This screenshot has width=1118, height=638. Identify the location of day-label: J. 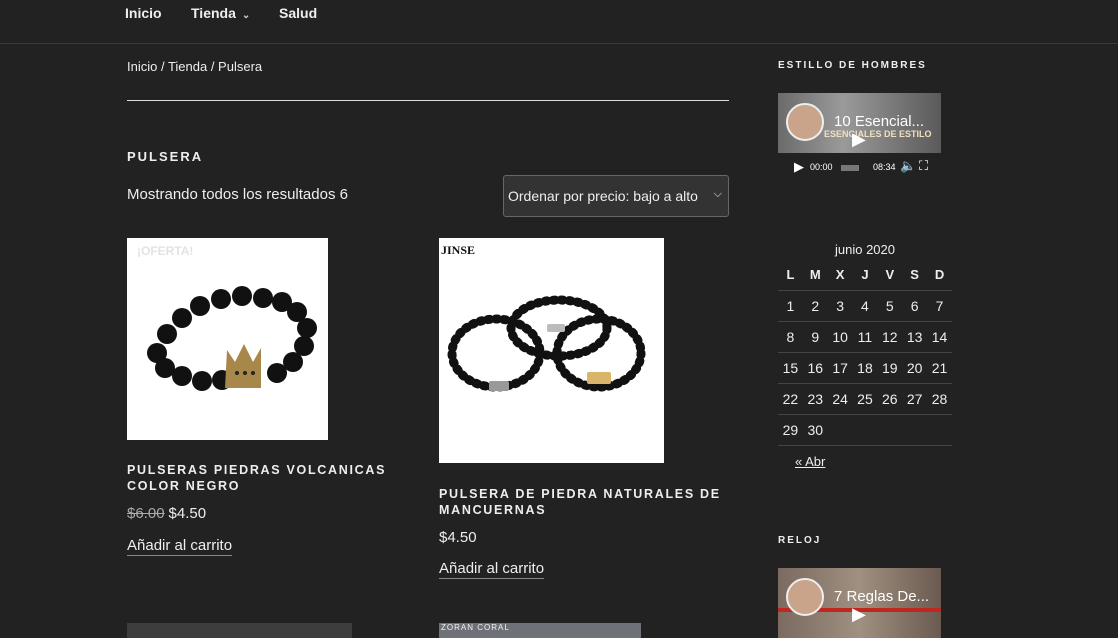
(865, 275).